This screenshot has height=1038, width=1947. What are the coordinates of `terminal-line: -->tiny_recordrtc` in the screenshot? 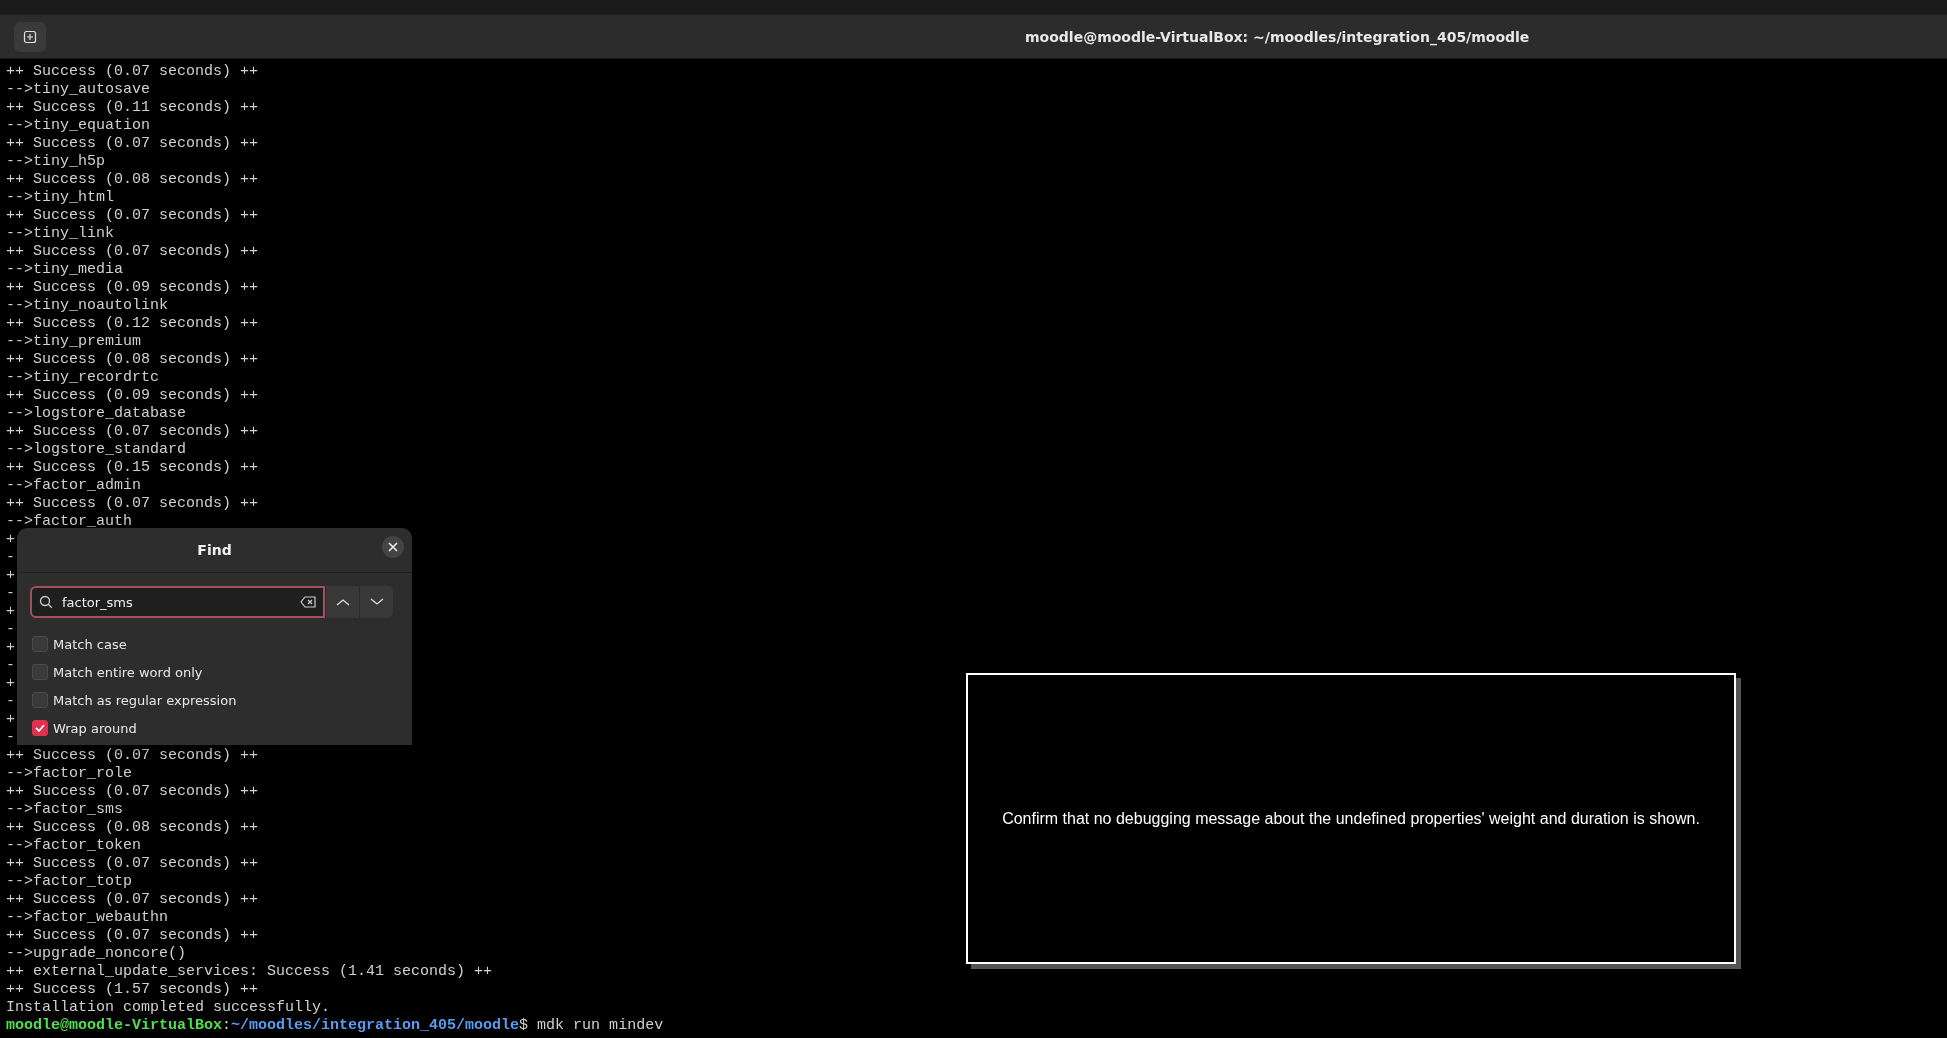 It's located at (83, 378).